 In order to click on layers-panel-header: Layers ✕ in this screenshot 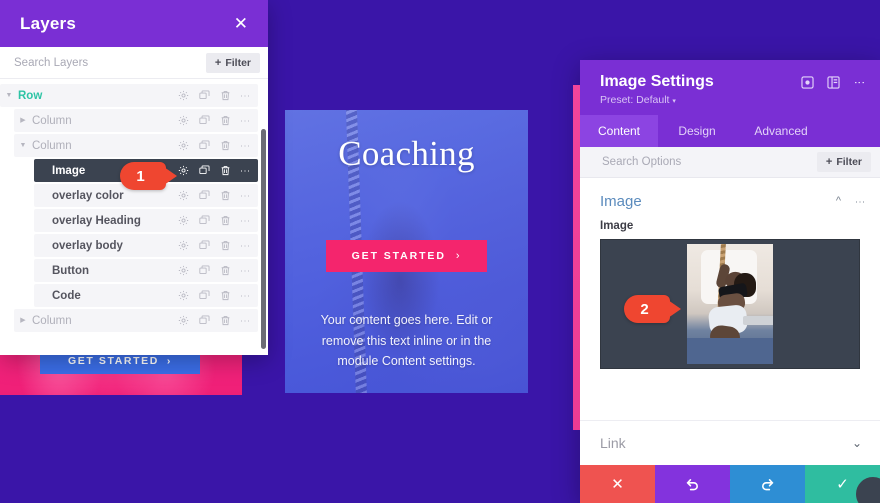, I will do `click(134, 23)`.